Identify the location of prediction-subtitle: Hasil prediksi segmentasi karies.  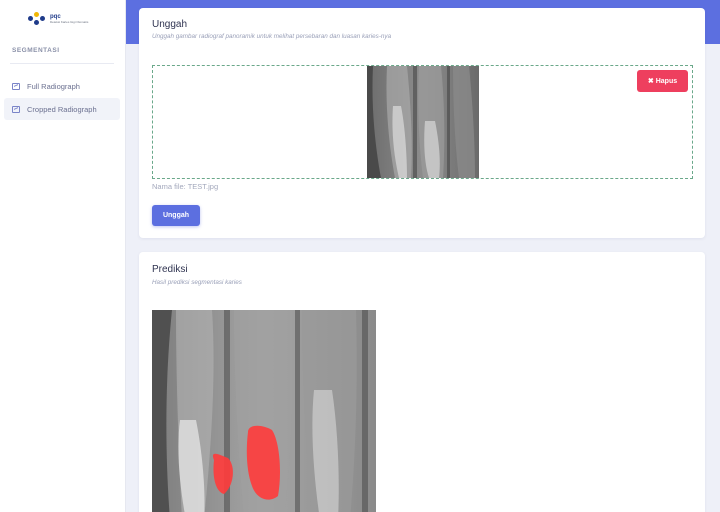
(197, 282).